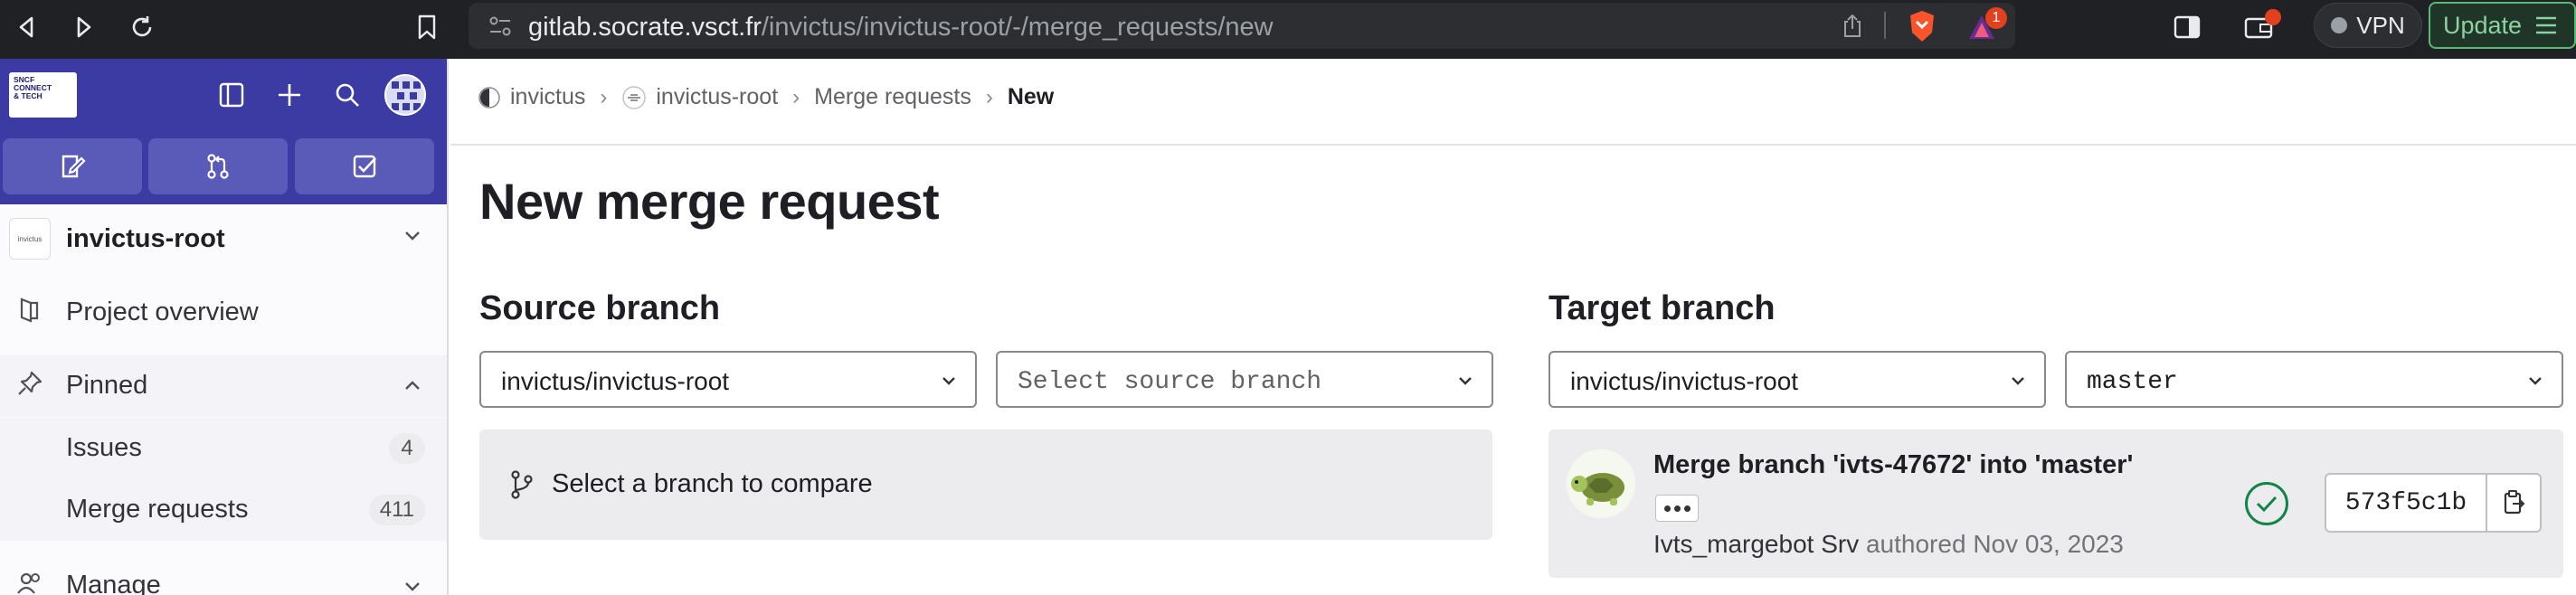 The image size is (2576, 595). I want to click on compare-placeholder-panel: Select a branch to compare, so click(986, 485).